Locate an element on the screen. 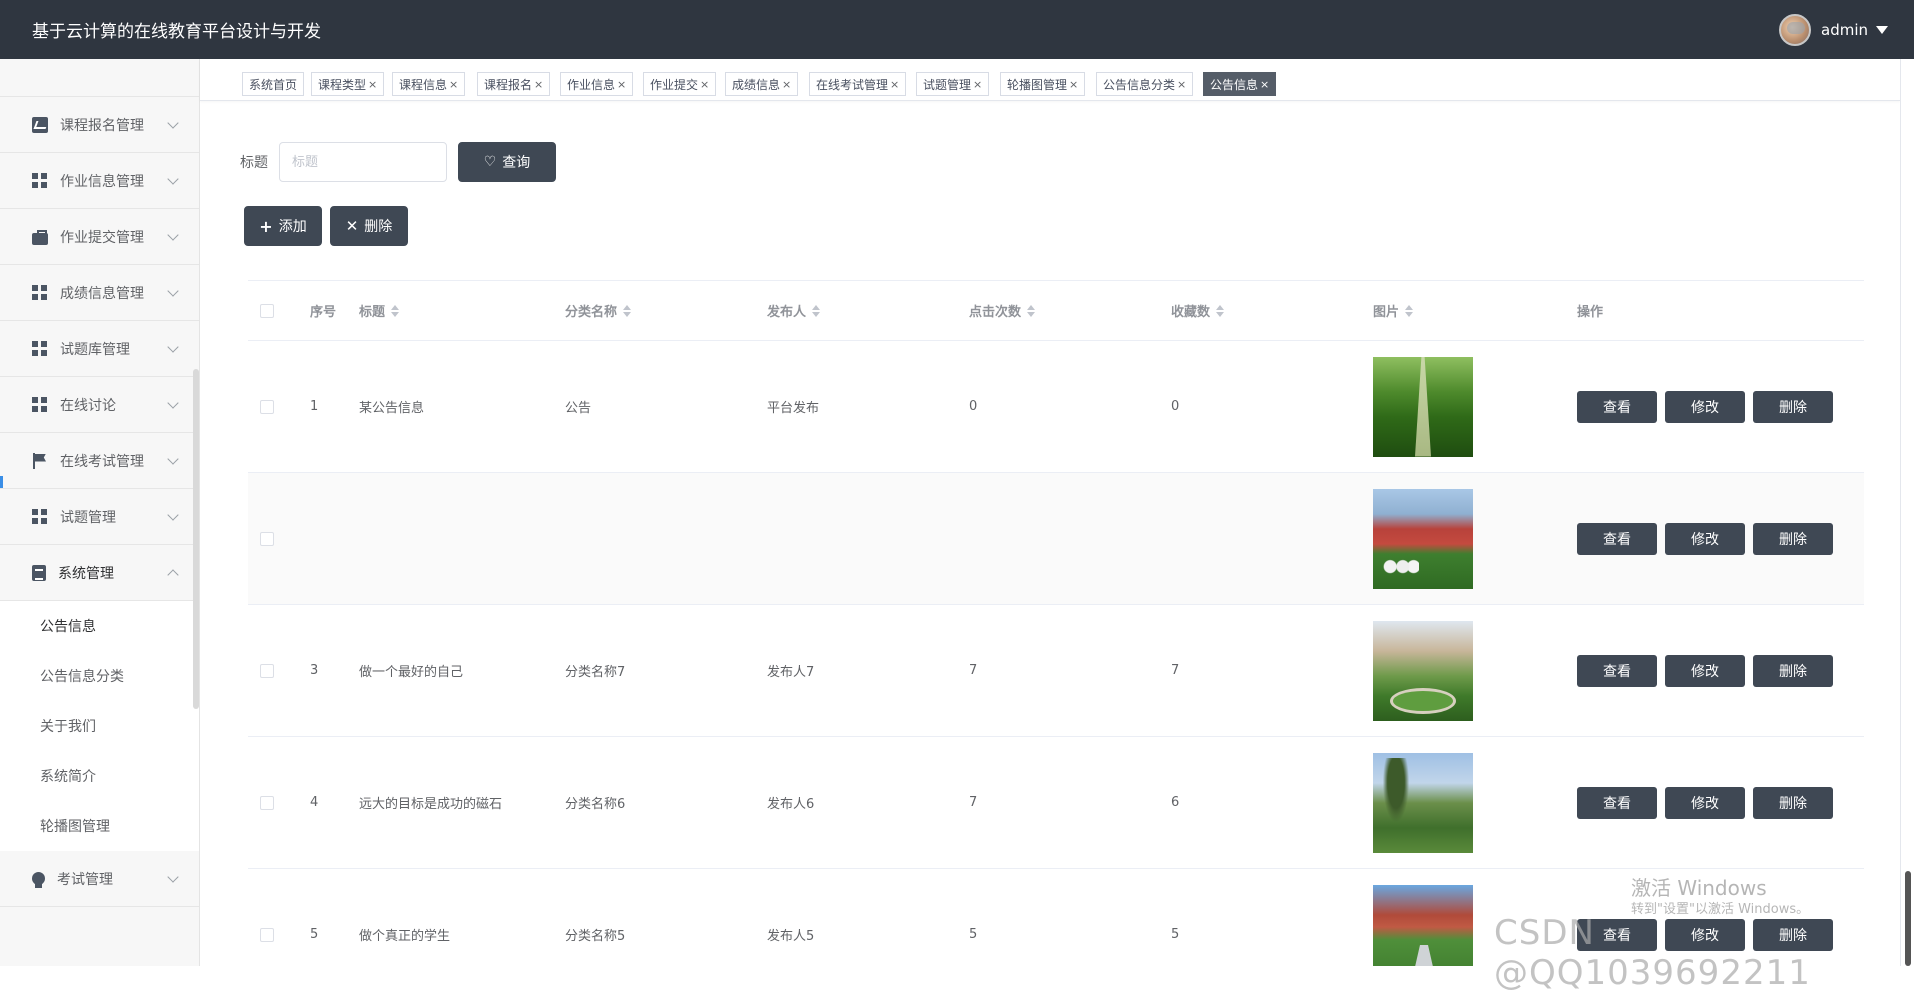  tab-online-exam: 在线考试管理 × is located at coordinates (858, 84).